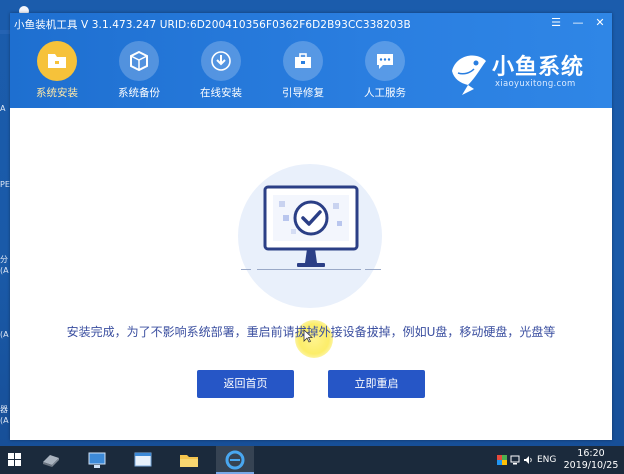 This screenshot has width=624, height=474. What do you see at coordinates (528, 460) in the screenshot?
I see `volume-icon` at bounding box center [528, 460].